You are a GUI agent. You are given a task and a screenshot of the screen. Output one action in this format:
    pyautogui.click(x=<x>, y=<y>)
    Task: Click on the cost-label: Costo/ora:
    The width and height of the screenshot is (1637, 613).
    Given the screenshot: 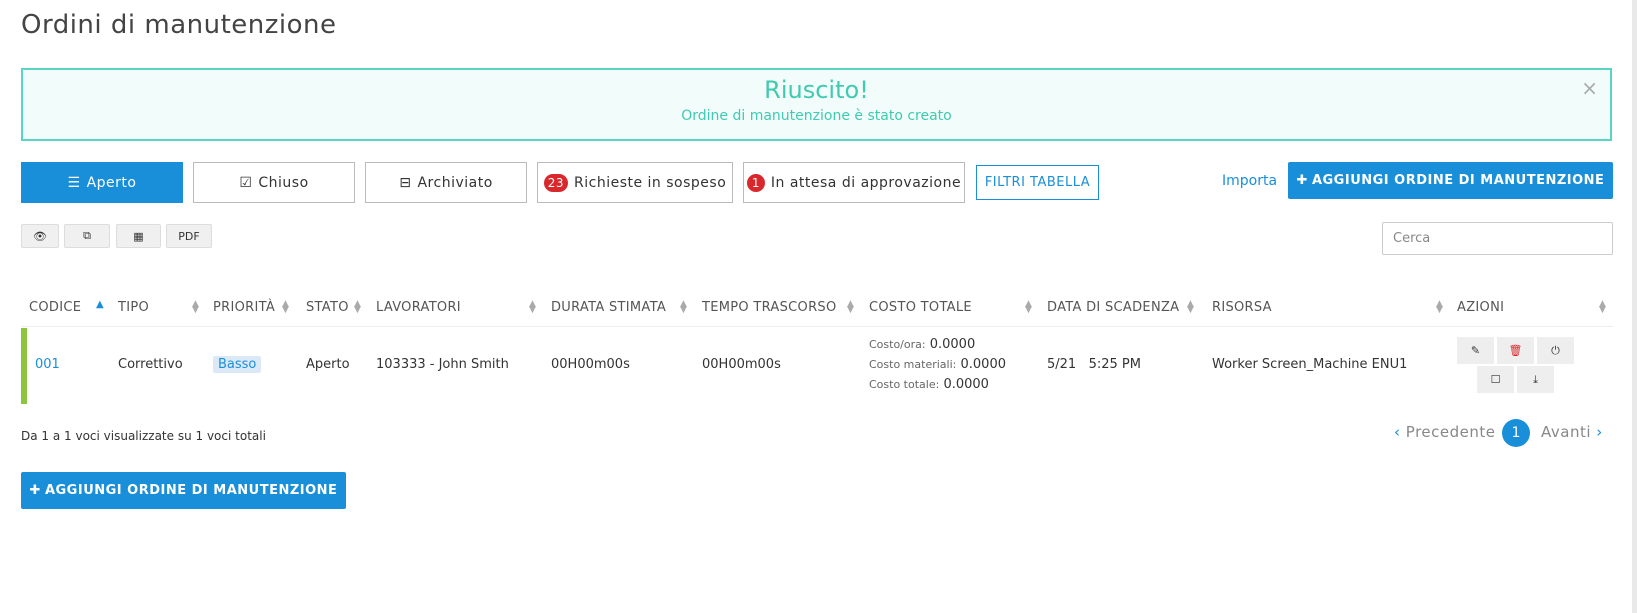 What is the action you would take?
    pyautogui.click(x=897, y=344)
    